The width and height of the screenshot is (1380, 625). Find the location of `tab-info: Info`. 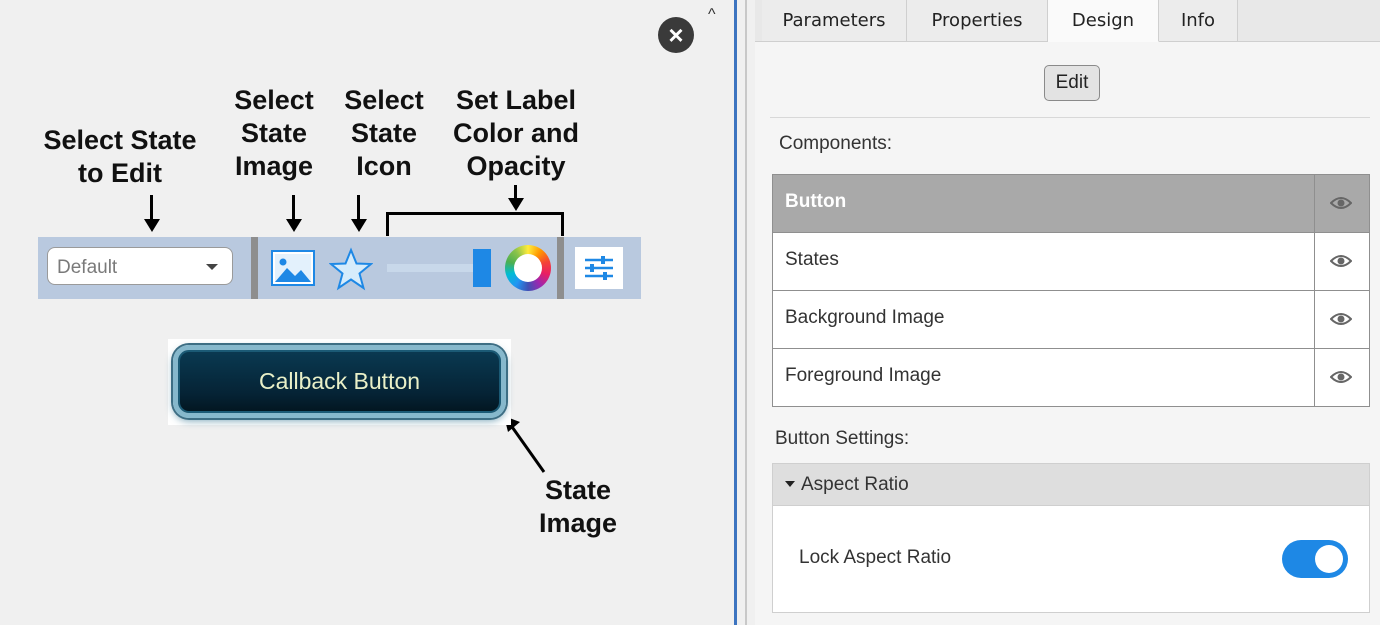

tab-info: Info is located at coordinates (1198, 20).